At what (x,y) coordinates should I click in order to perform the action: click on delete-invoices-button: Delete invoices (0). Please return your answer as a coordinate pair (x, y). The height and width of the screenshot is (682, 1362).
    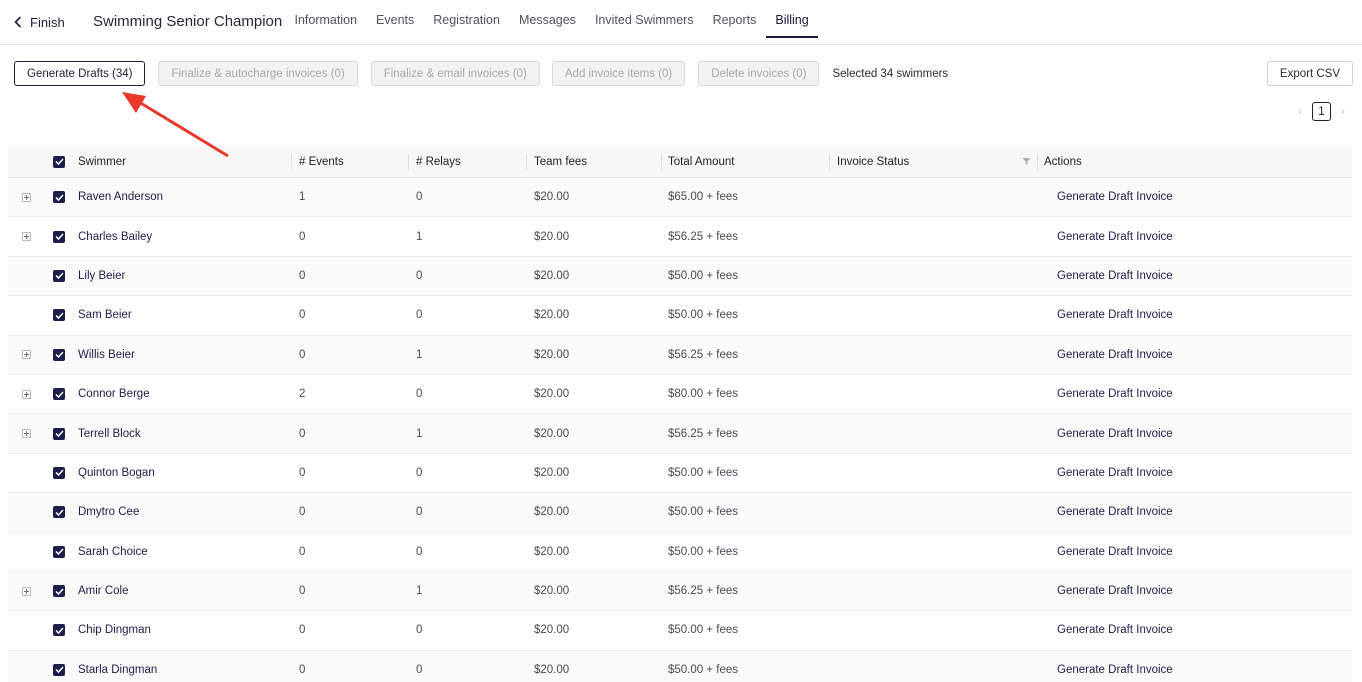
    Looking at the image, I should click on (759, 73).